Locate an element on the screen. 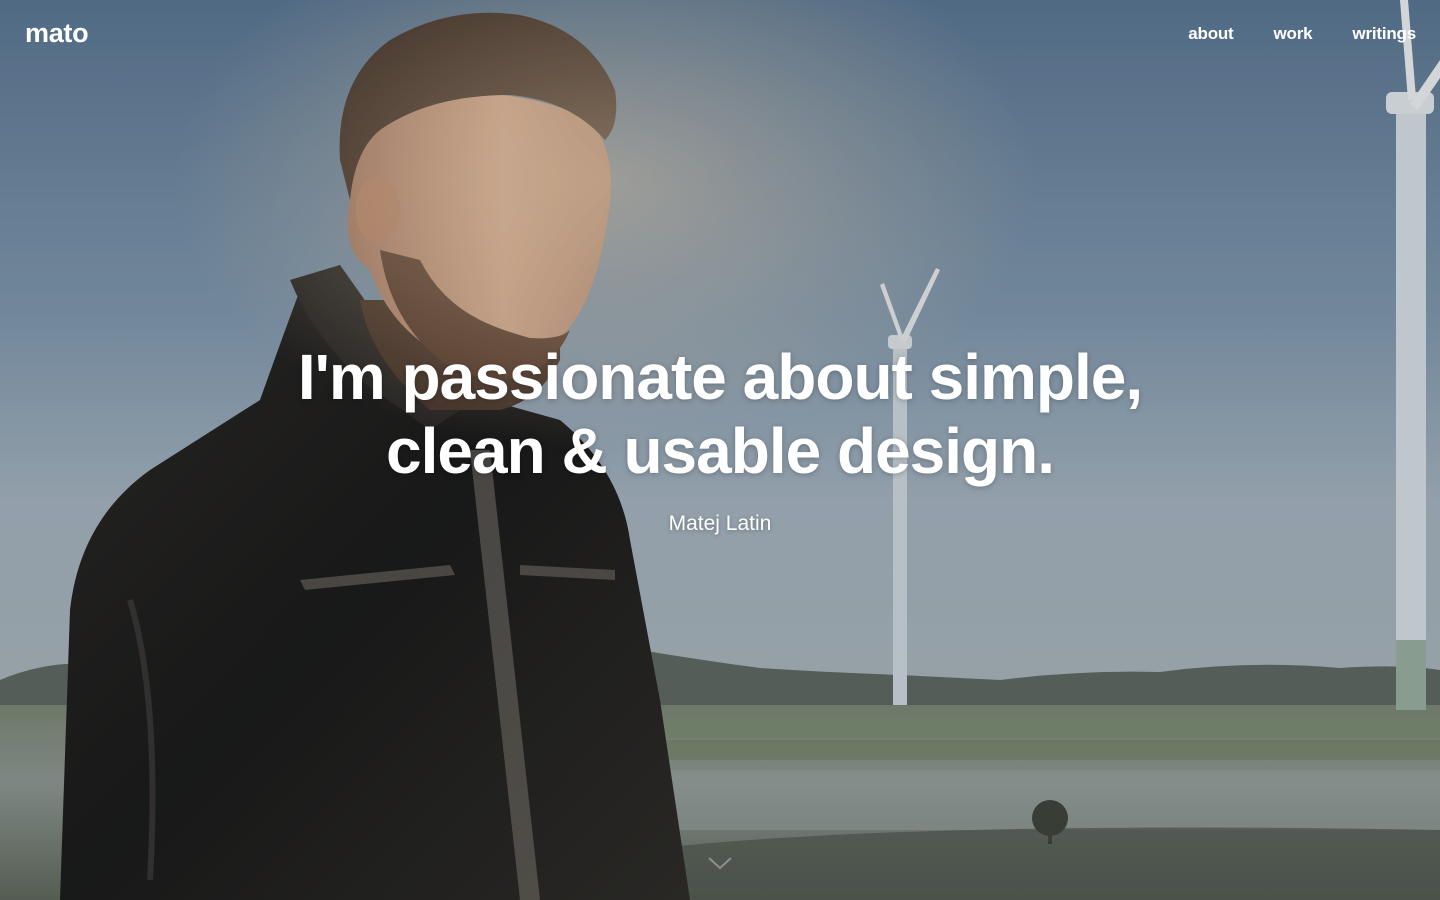 The image size is (1440, 900). chevron-down-icon is located at coordinates (720, 863).